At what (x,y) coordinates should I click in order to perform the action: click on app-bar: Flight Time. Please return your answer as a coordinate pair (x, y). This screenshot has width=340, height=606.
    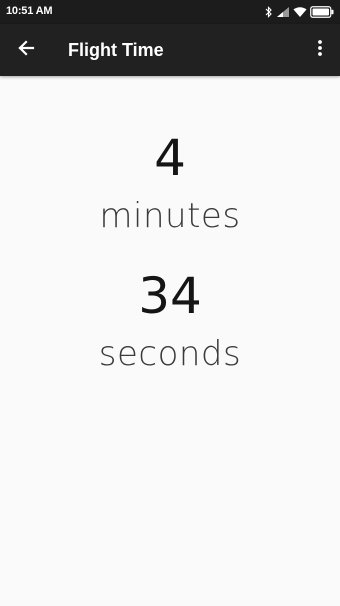
    Looking at the image, I should click on (170, 50).